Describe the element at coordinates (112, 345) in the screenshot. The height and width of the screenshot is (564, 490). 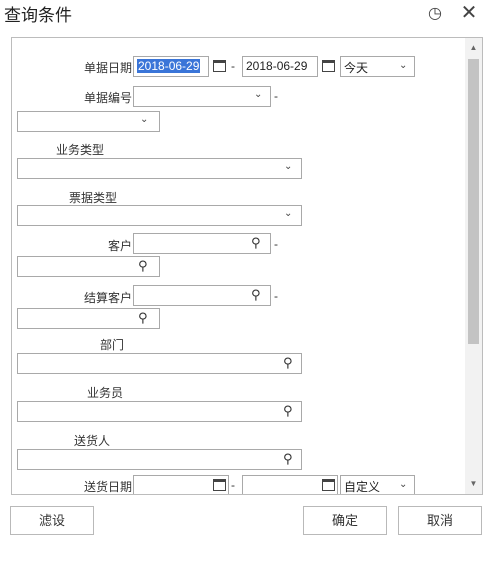
I see `department-label: 部门` at that location.